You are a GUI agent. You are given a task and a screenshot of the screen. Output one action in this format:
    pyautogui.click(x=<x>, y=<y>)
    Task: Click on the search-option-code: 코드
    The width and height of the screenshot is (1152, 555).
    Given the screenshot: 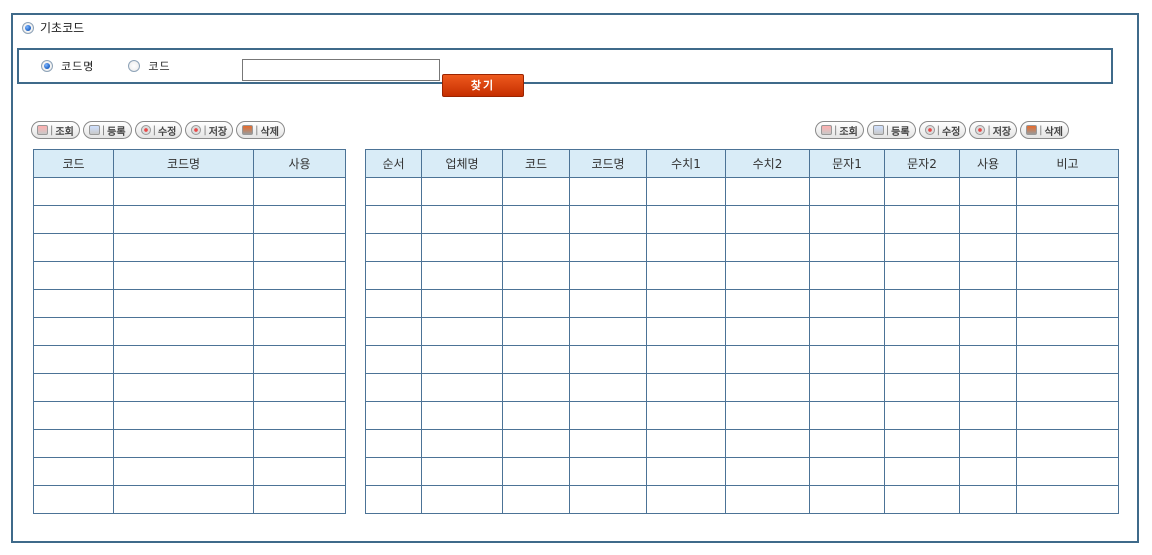 What is the action you would take?
    pyautogui.click(x=149, y=66)
    